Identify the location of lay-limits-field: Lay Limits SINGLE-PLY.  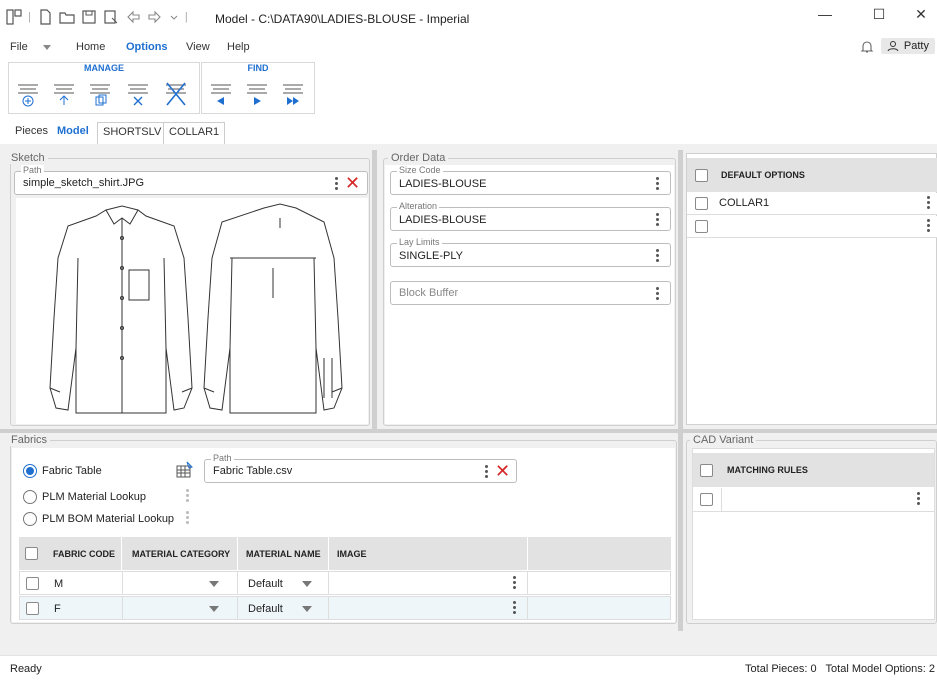
(530, 252).